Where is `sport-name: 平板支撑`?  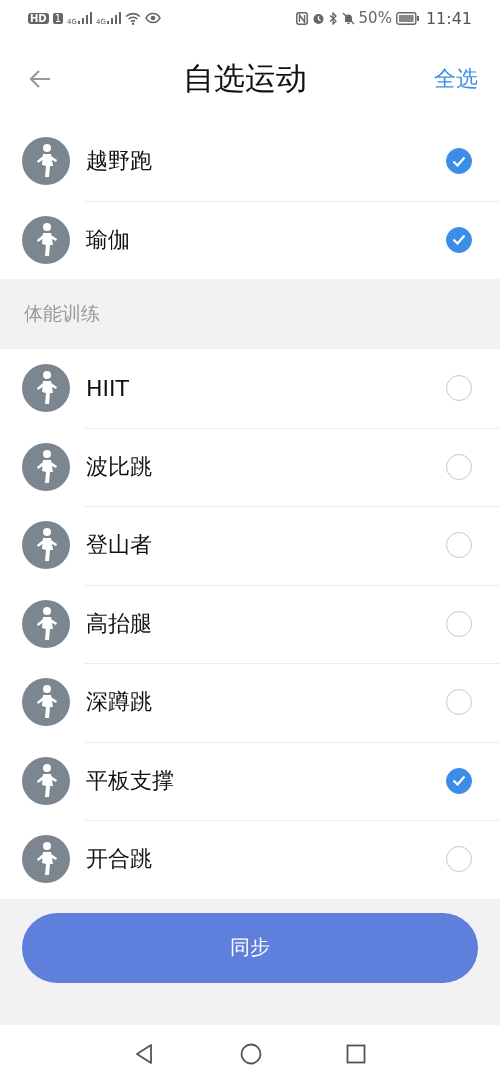
sport-name: 平板支撑 is located at coordinates (130, 780).